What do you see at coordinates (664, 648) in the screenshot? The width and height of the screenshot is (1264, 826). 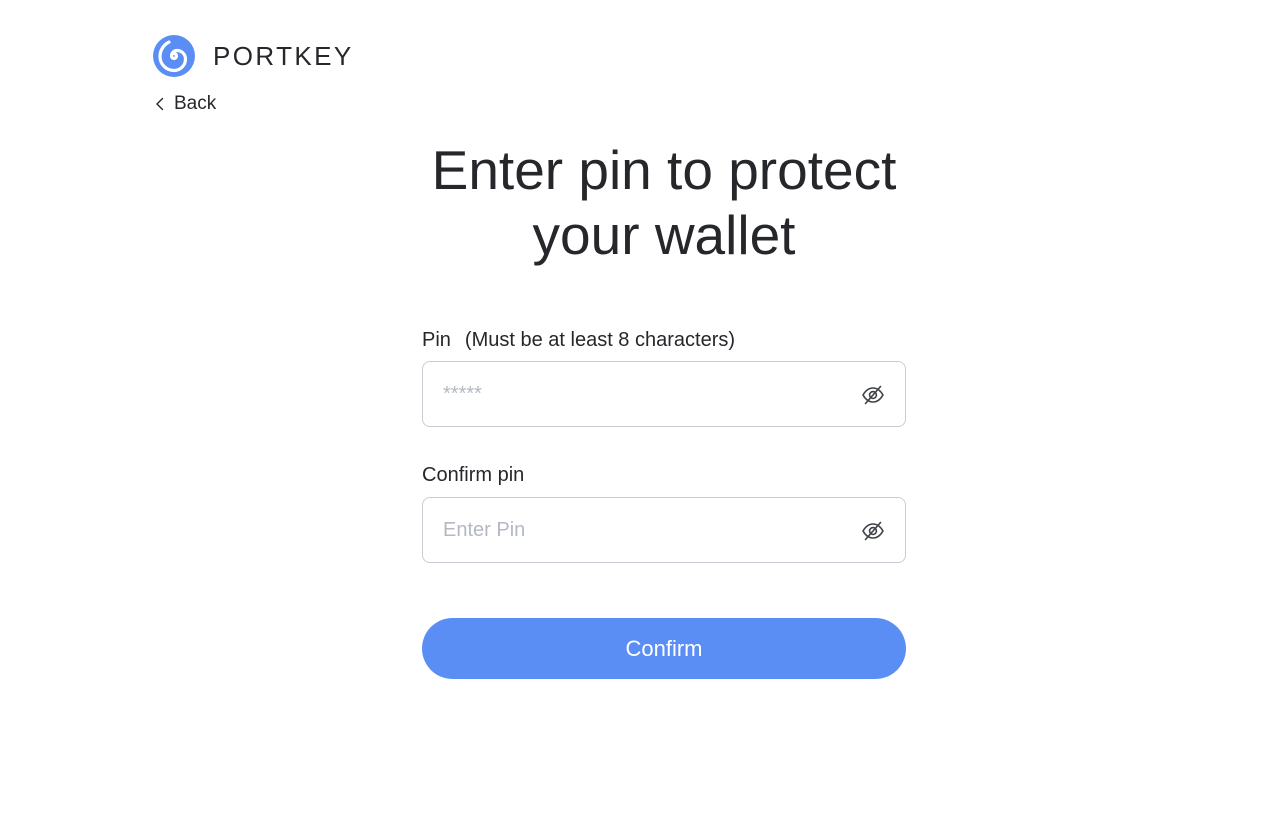 I see `confirm-button: Confirm` at bounding box center [664, 648].